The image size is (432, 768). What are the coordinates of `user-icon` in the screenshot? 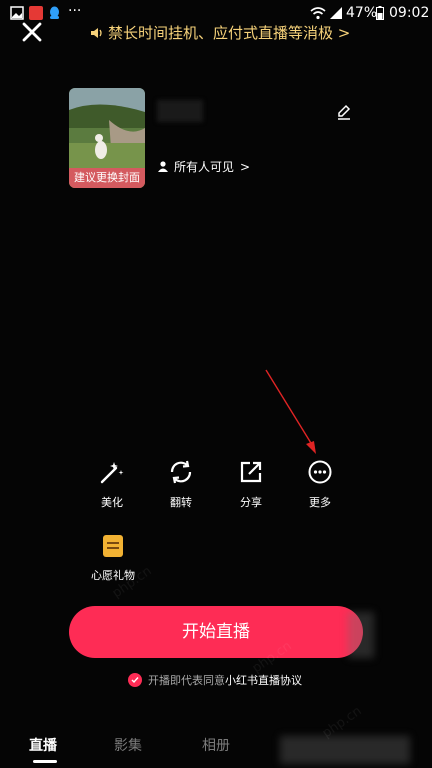 It's located at (163, 166).